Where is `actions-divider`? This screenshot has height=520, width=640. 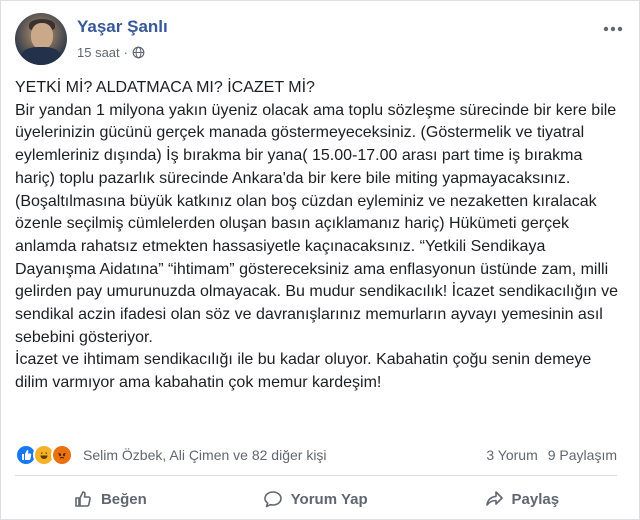
actions-divider is located at coordinates (316, 475).